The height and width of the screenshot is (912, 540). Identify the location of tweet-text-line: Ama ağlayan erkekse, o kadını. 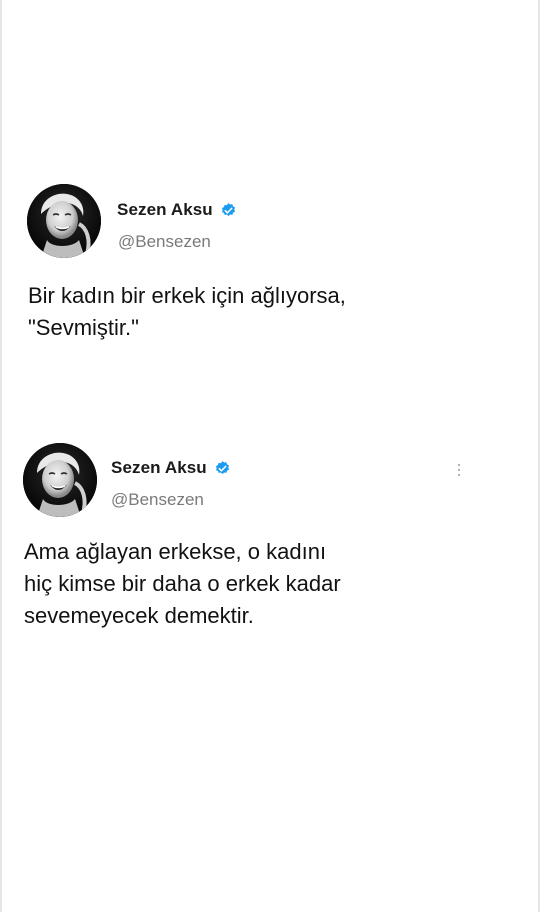
(175, 551).